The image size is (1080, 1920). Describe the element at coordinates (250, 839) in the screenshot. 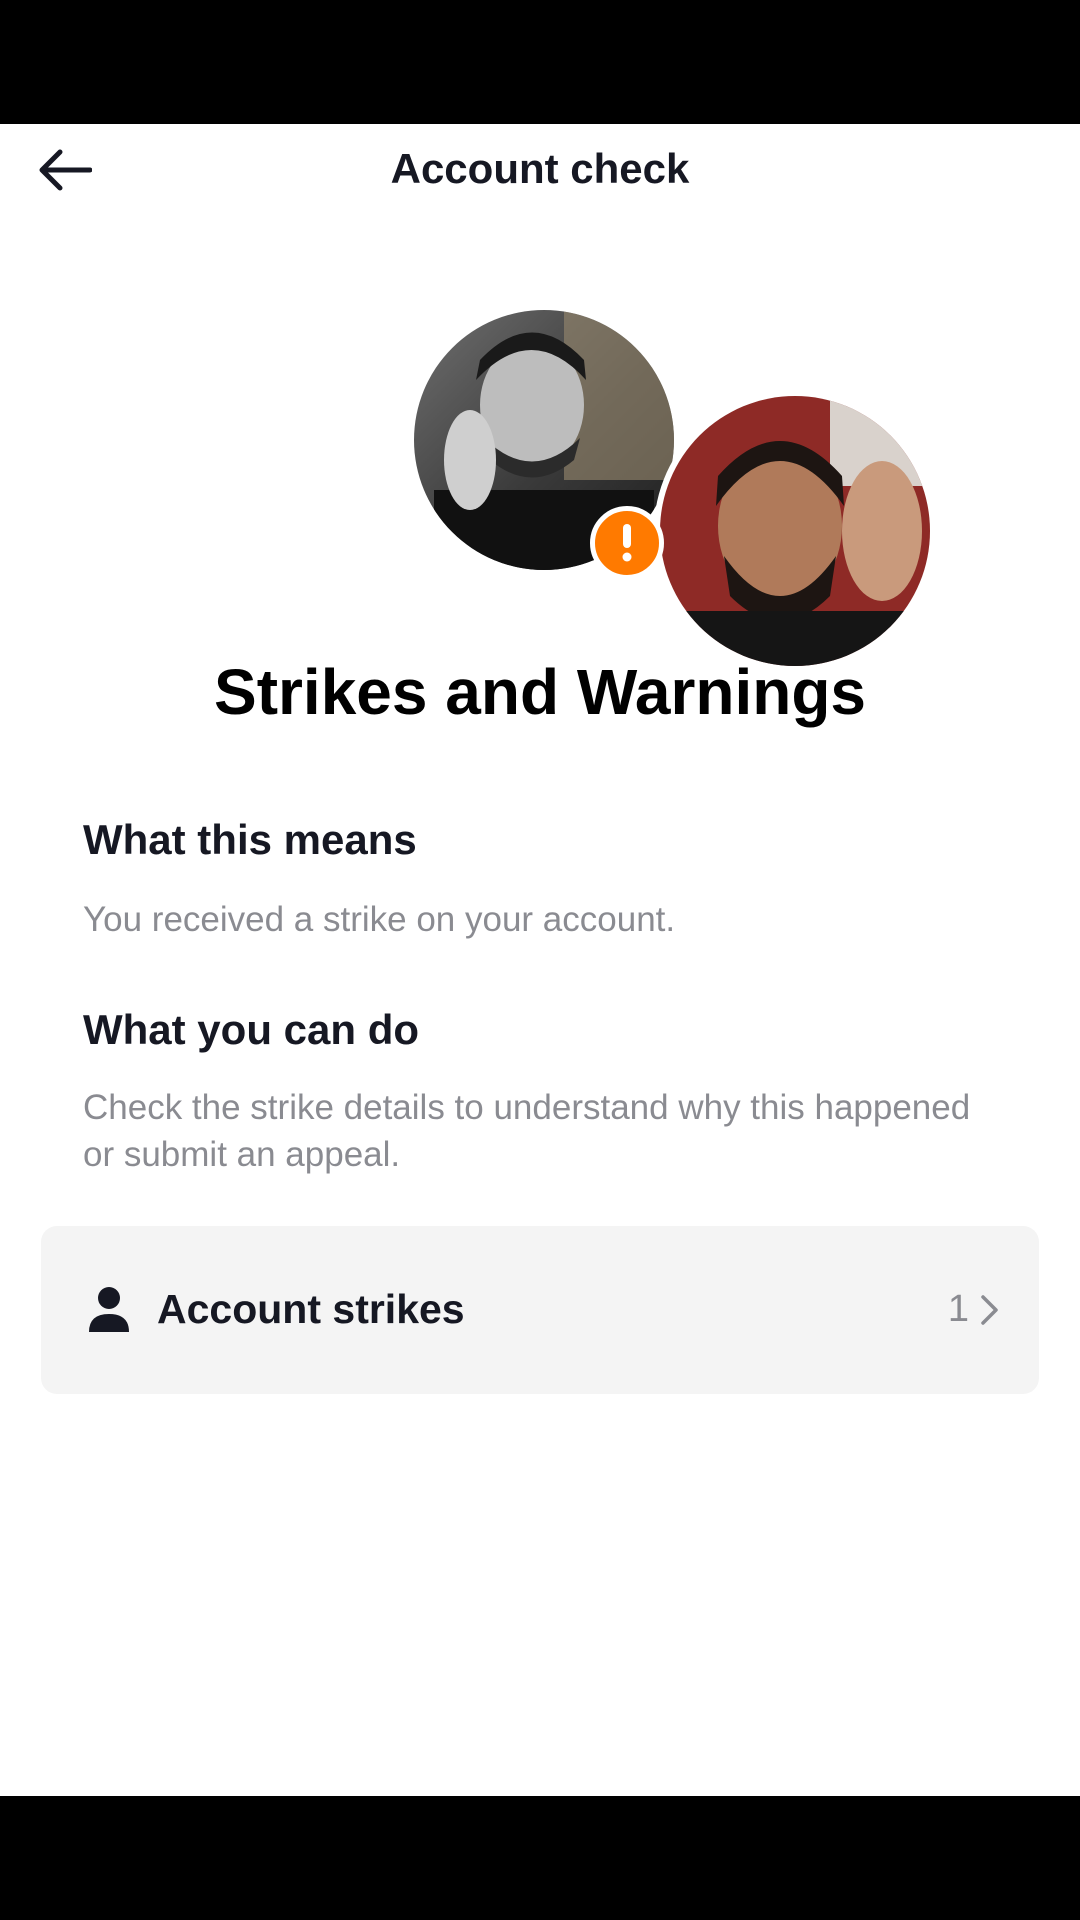

I see `section-heading-what-this-means: What this means` at that location.